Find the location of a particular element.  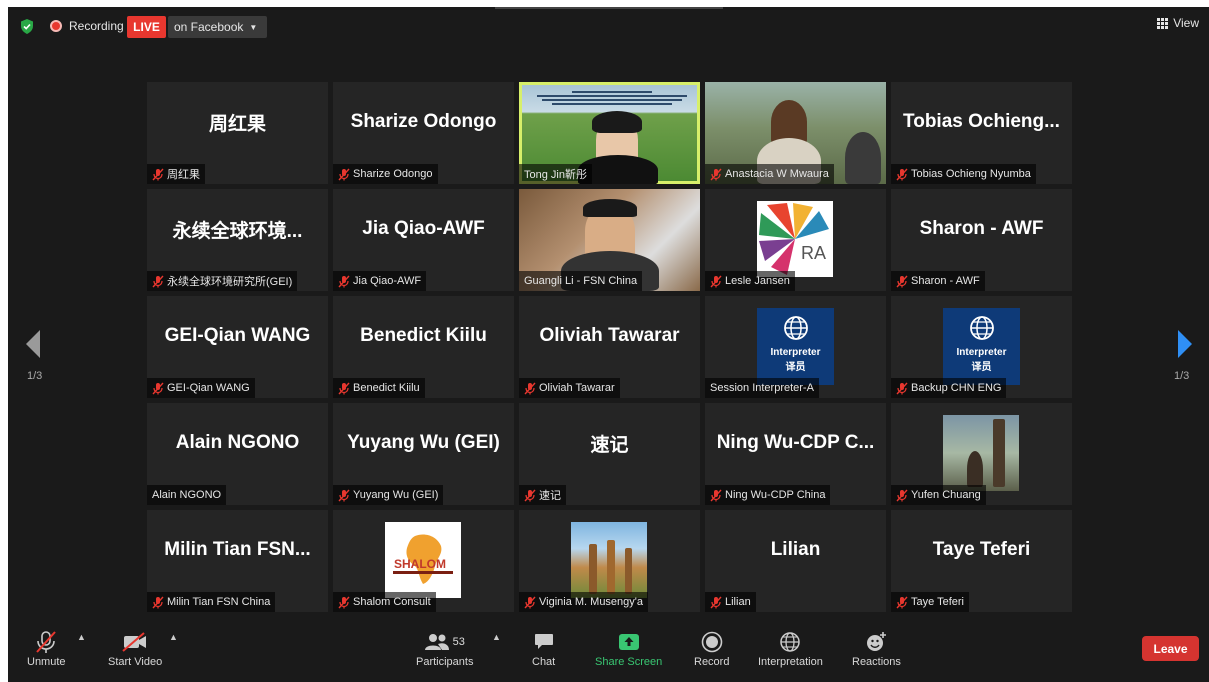

participant-tile: 永续全球环境... 永续全球环境研究所(GEI) is located at coordinates (237, 240).